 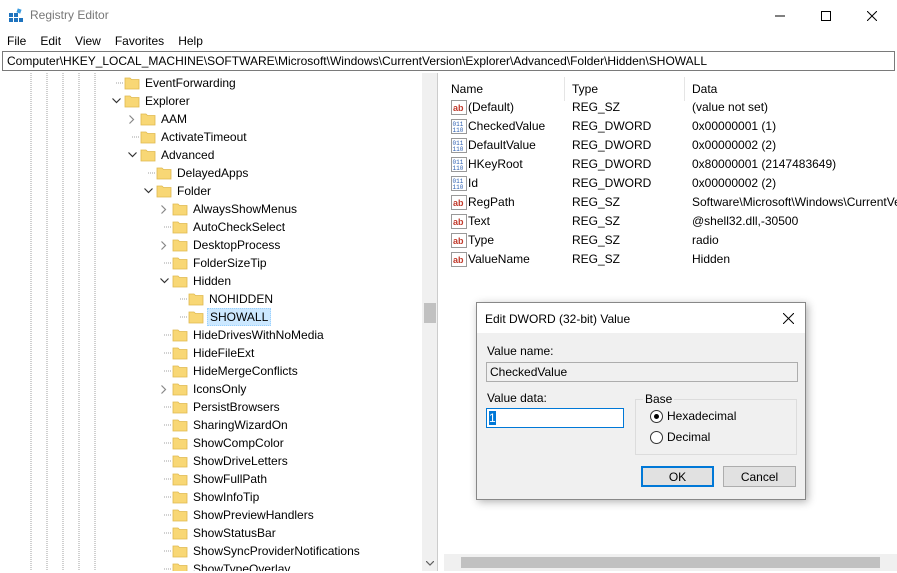 What do you see at coordinates (596, 240) in the screenshot?
I see `value-type: REG_SZ` at bounding box center [596, 240].